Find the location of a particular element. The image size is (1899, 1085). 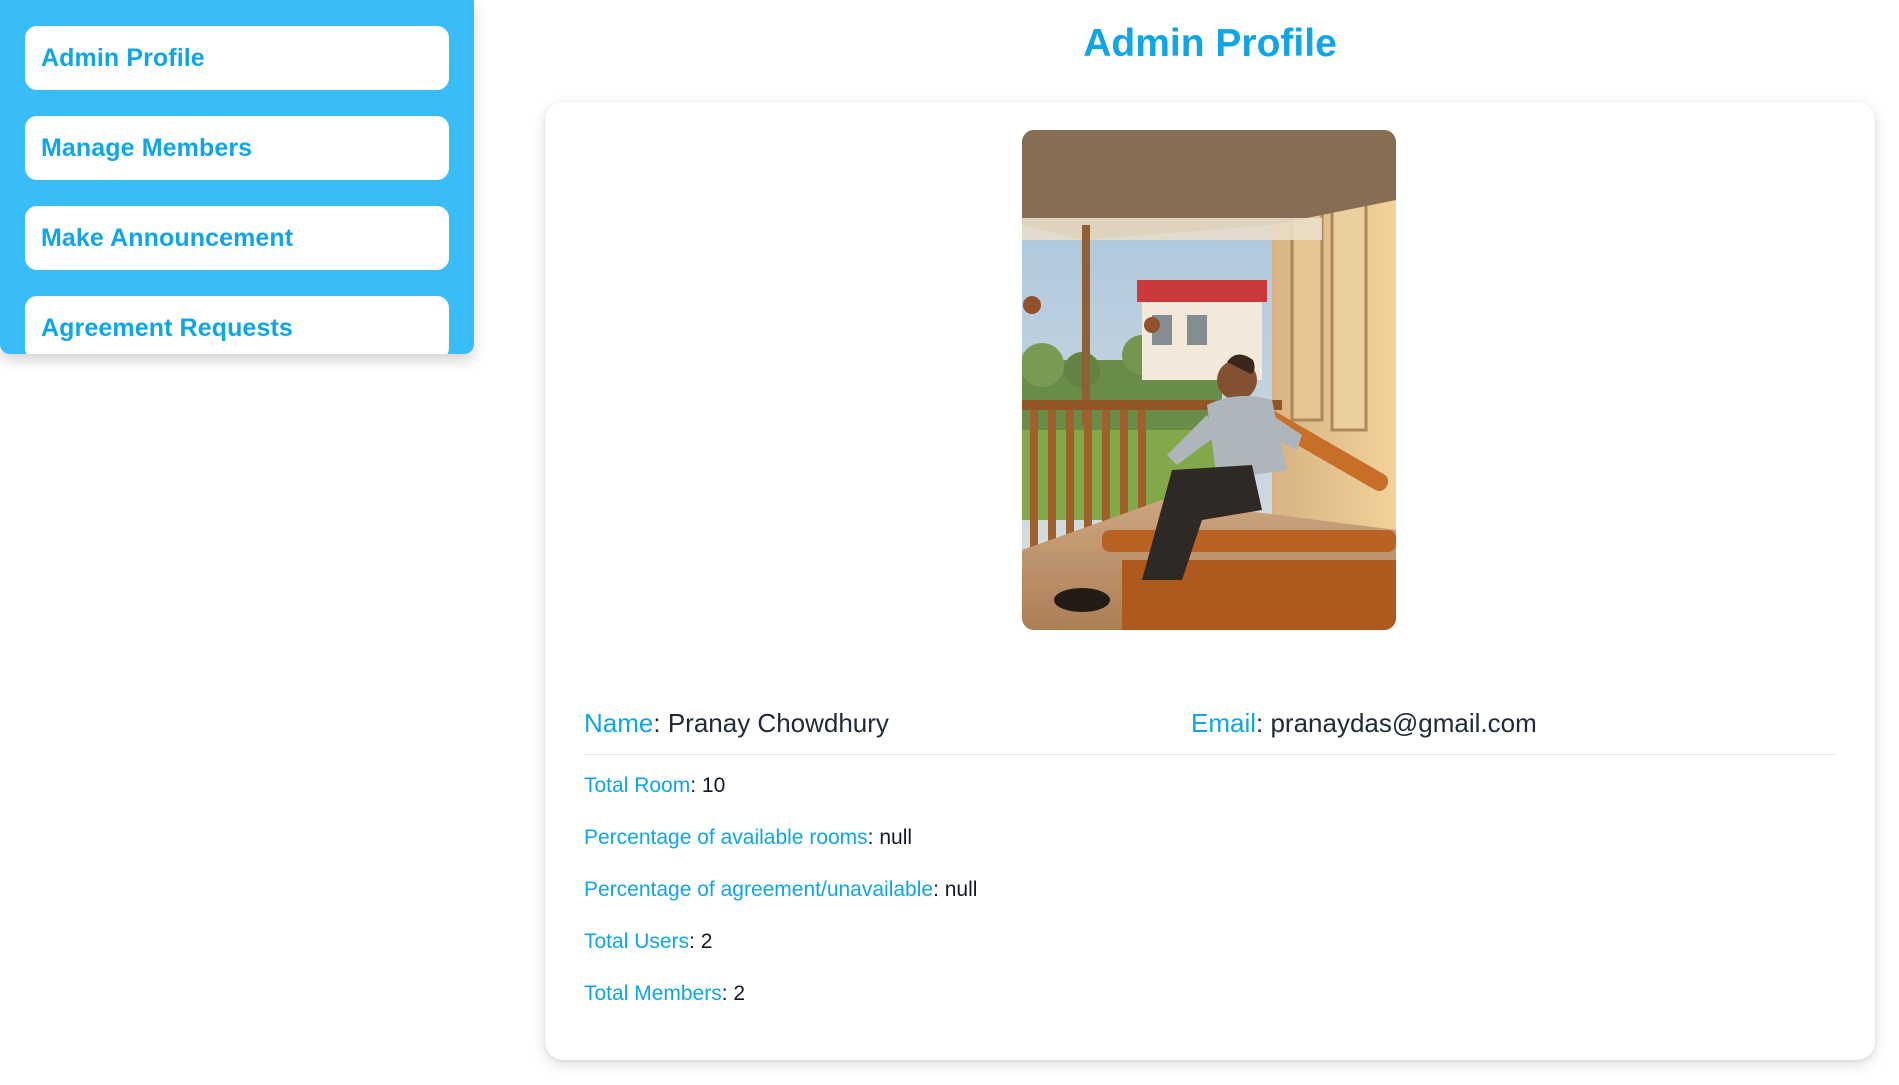

sidebar-item-label: Agreement Requests is located at coordinates (167, 327).